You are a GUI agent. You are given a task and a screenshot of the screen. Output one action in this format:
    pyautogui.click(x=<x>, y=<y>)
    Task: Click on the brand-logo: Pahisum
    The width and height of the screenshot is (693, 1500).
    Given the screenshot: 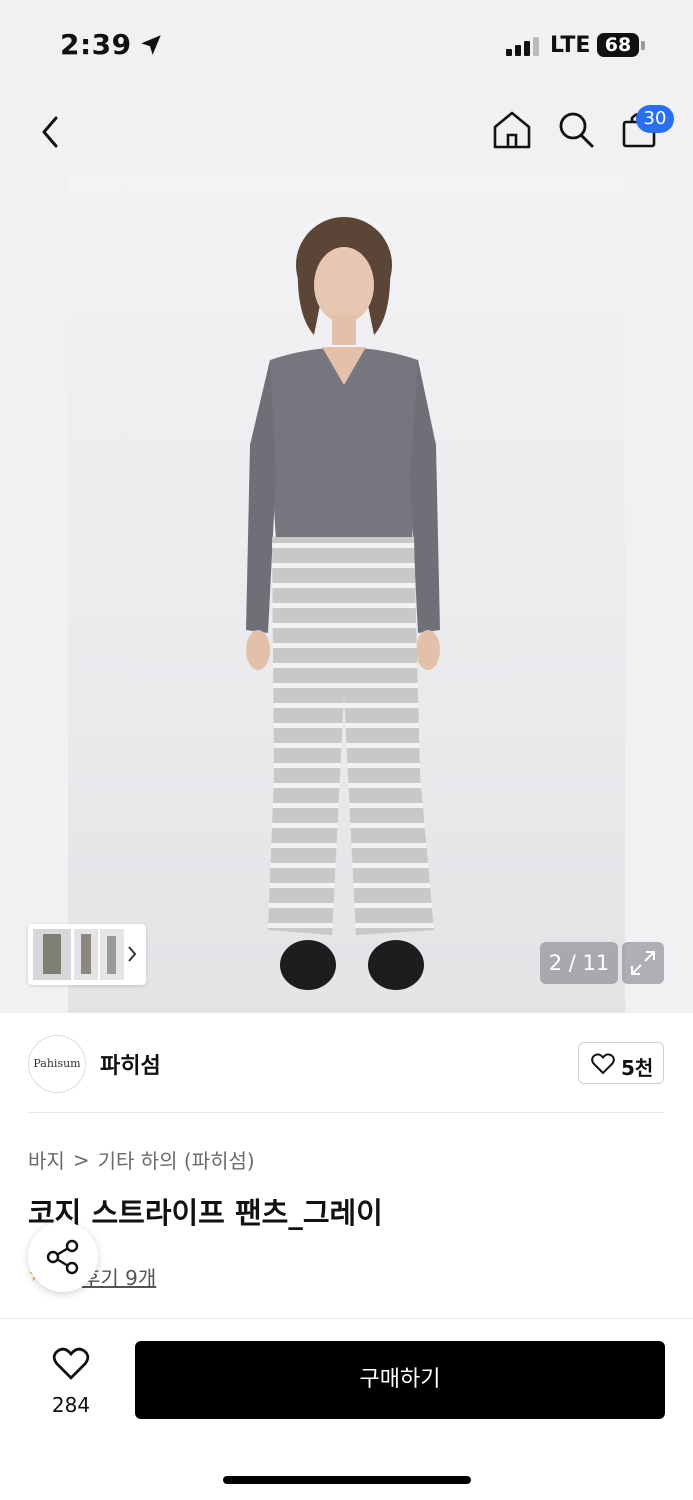 What is the action you would take?
    pyautogui.click(x=57, y=1064)
    